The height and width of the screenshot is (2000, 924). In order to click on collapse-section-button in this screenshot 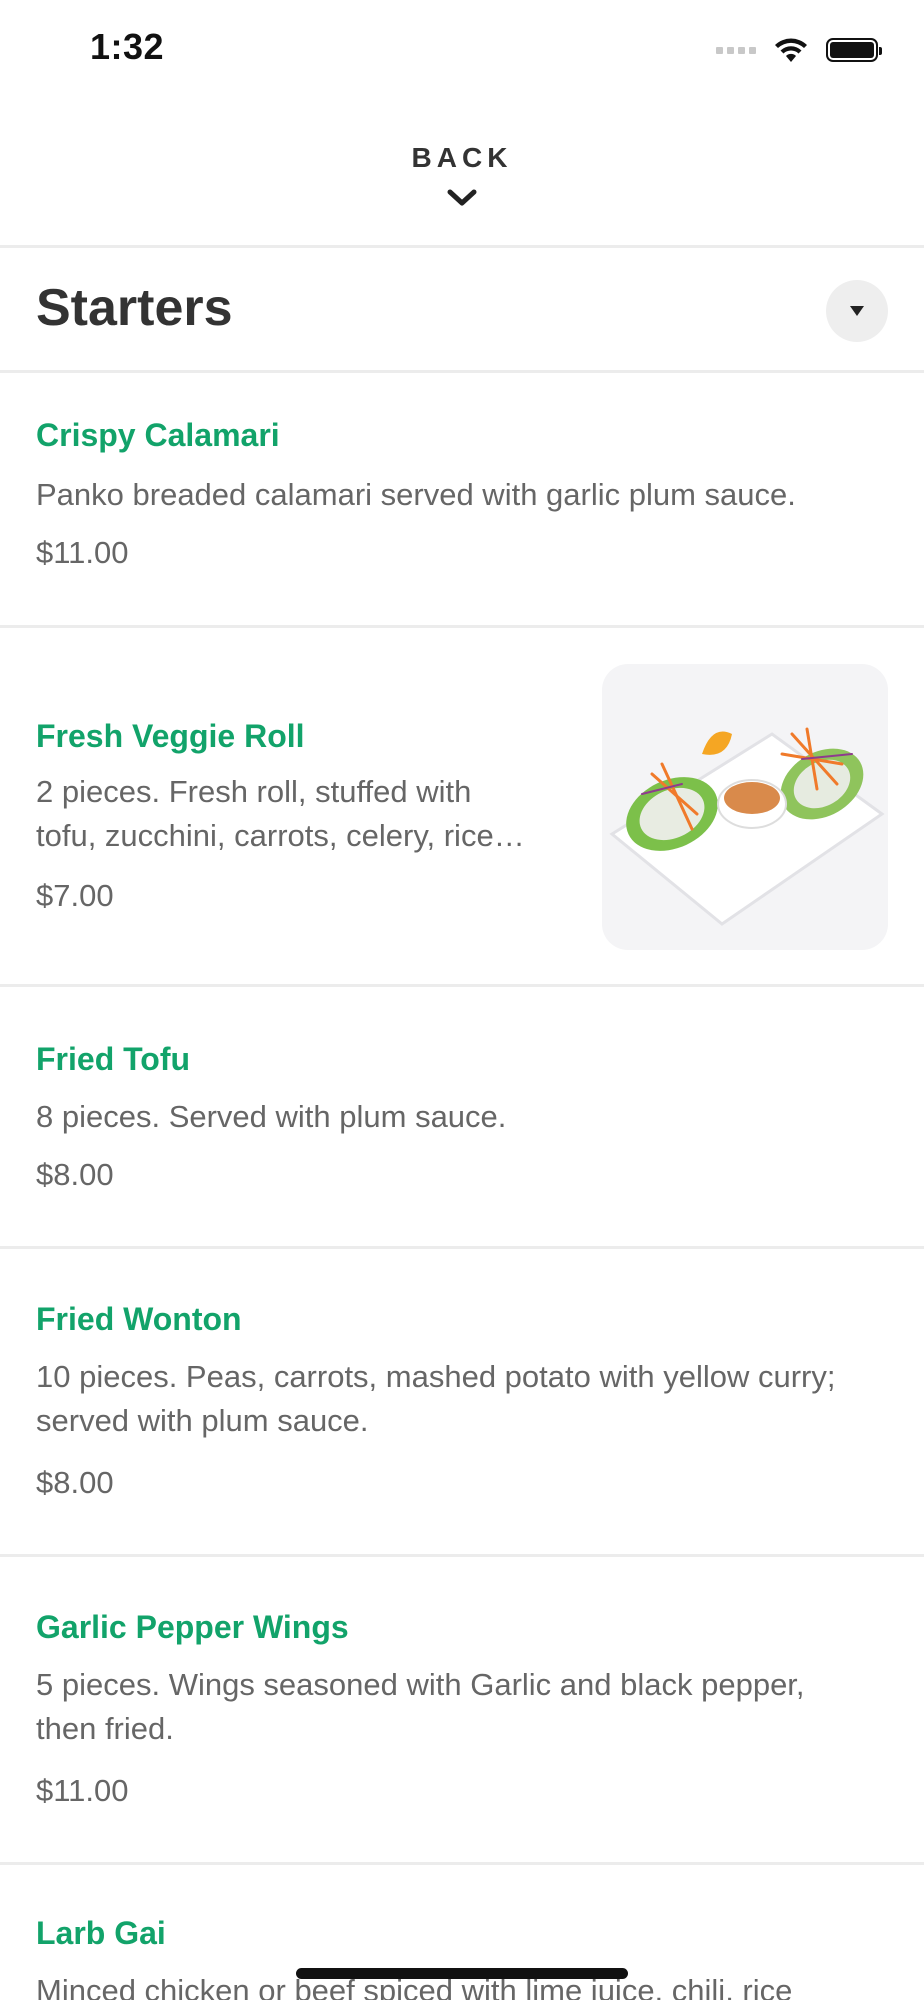, I will do `click(857, 311)`.